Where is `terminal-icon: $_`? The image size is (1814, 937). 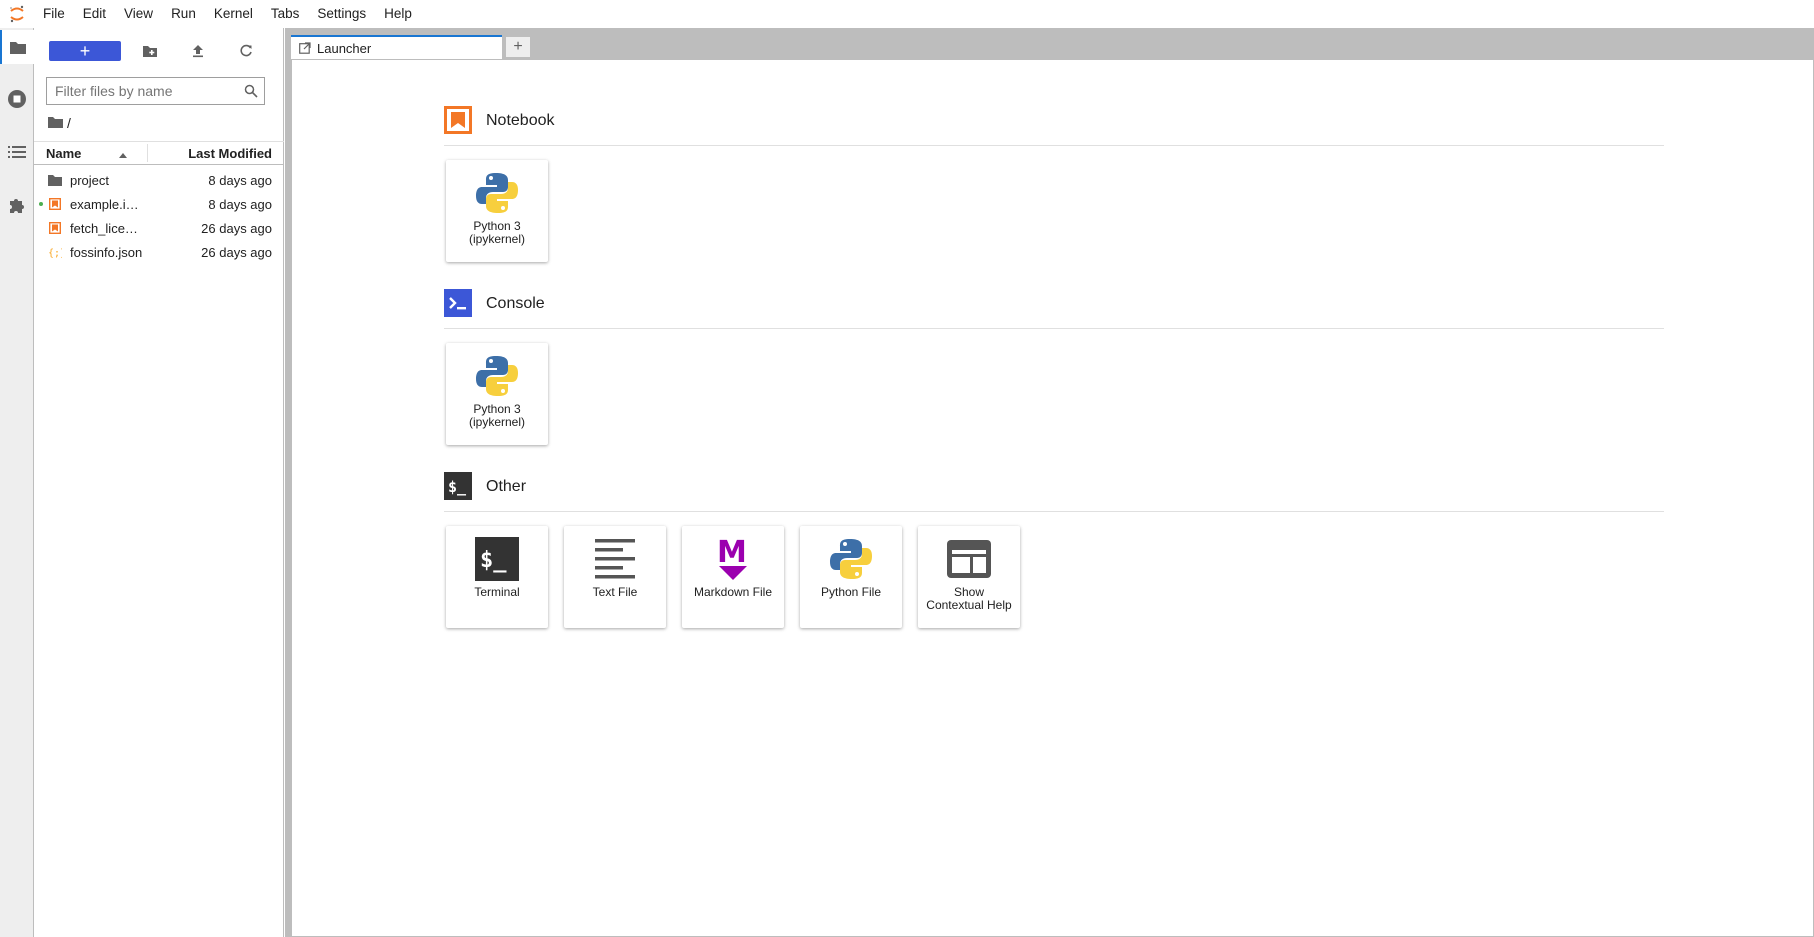
terminal-icon: $_ is located at coordinates (497, 559).